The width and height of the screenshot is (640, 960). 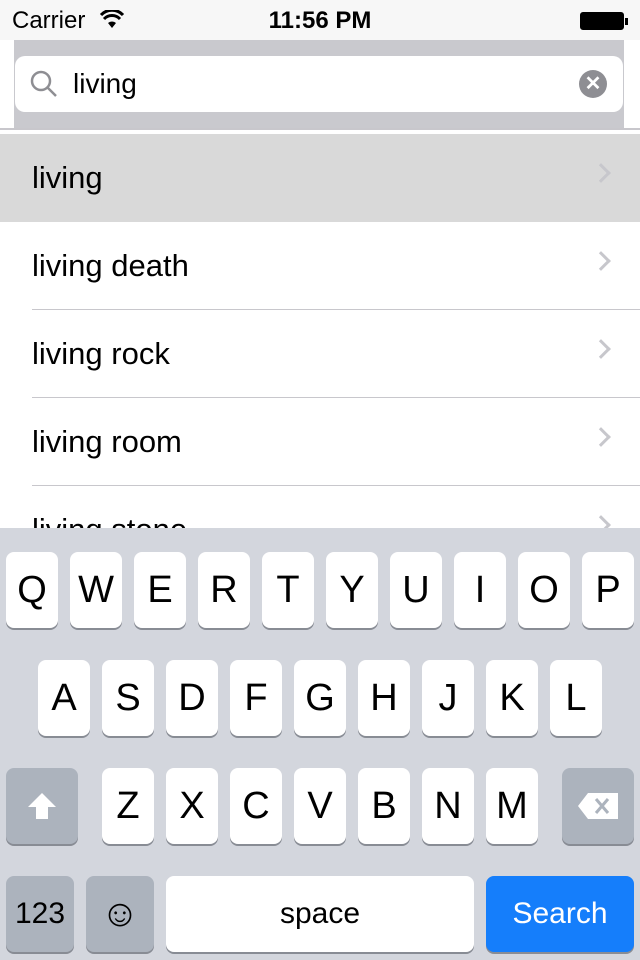 I want to click on key-f: F, so click(x=256, y=698).